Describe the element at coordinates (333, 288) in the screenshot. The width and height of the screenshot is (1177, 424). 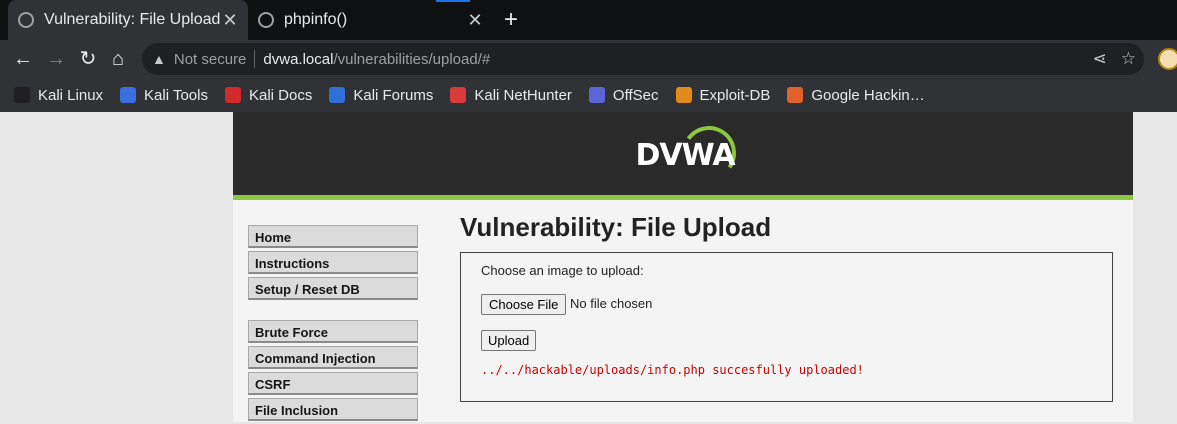
I see `menu-item-setup-reset-db: Setup / Reset DB` at that location.